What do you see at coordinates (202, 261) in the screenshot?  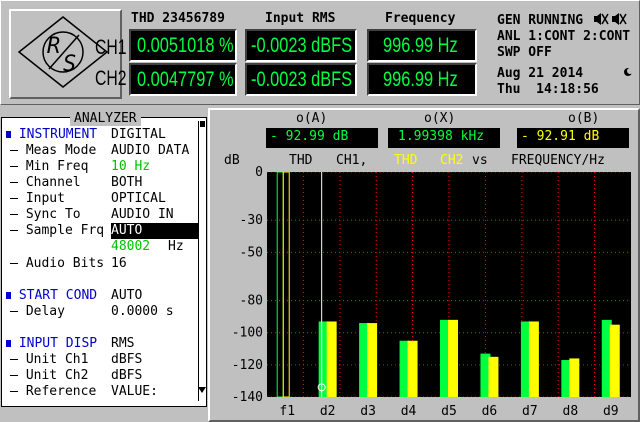 I see `analyzer-scrollbar` at bounding box center [202, 261].